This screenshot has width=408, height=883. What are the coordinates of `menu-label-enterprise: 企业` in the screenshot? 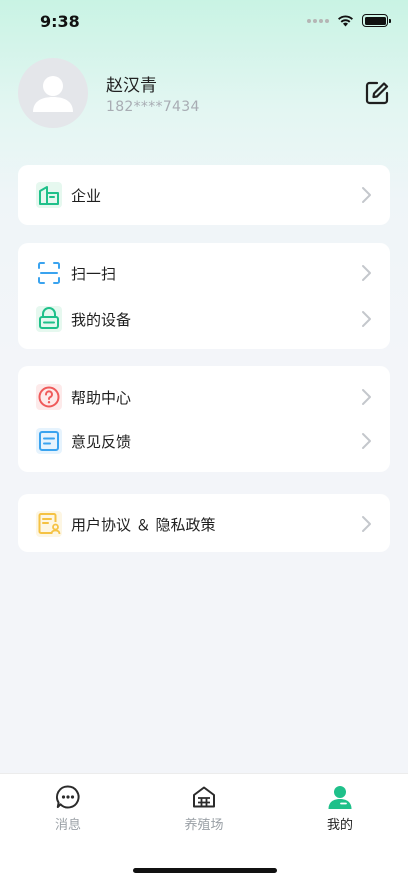 It's located at (86, 195).